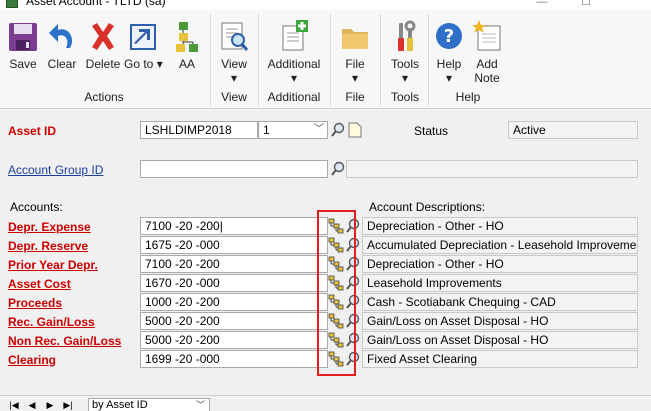 The width and height of the screenshot is (651, 411). I want to click on delete-label: Delete, so click(103, 64).